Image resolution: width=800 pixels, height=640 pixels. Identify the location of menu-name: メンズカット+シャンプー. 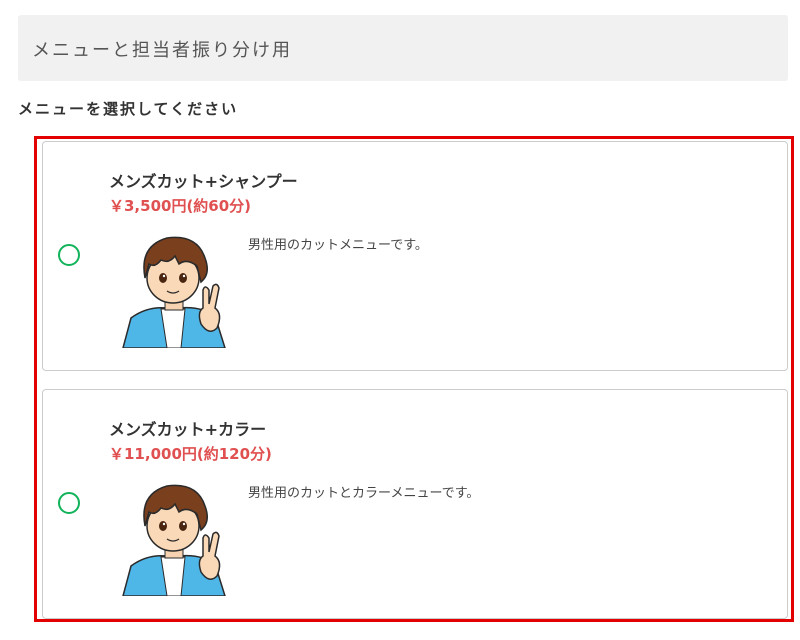
(203, 181).